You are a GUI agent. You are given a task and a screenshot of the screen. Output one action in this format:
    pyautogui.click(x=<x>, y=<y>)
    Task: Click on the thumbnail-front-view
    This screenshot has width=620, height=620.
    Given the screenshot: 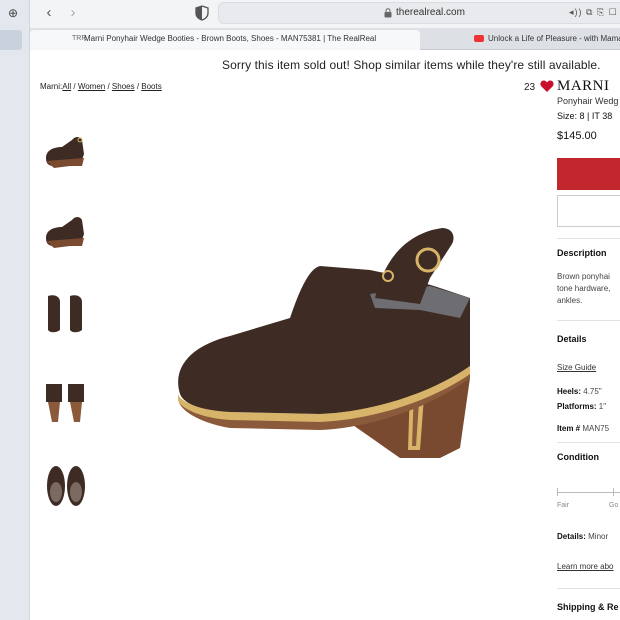 What is the action you would take?
    pyautogui.click(x=66, y=312)
    